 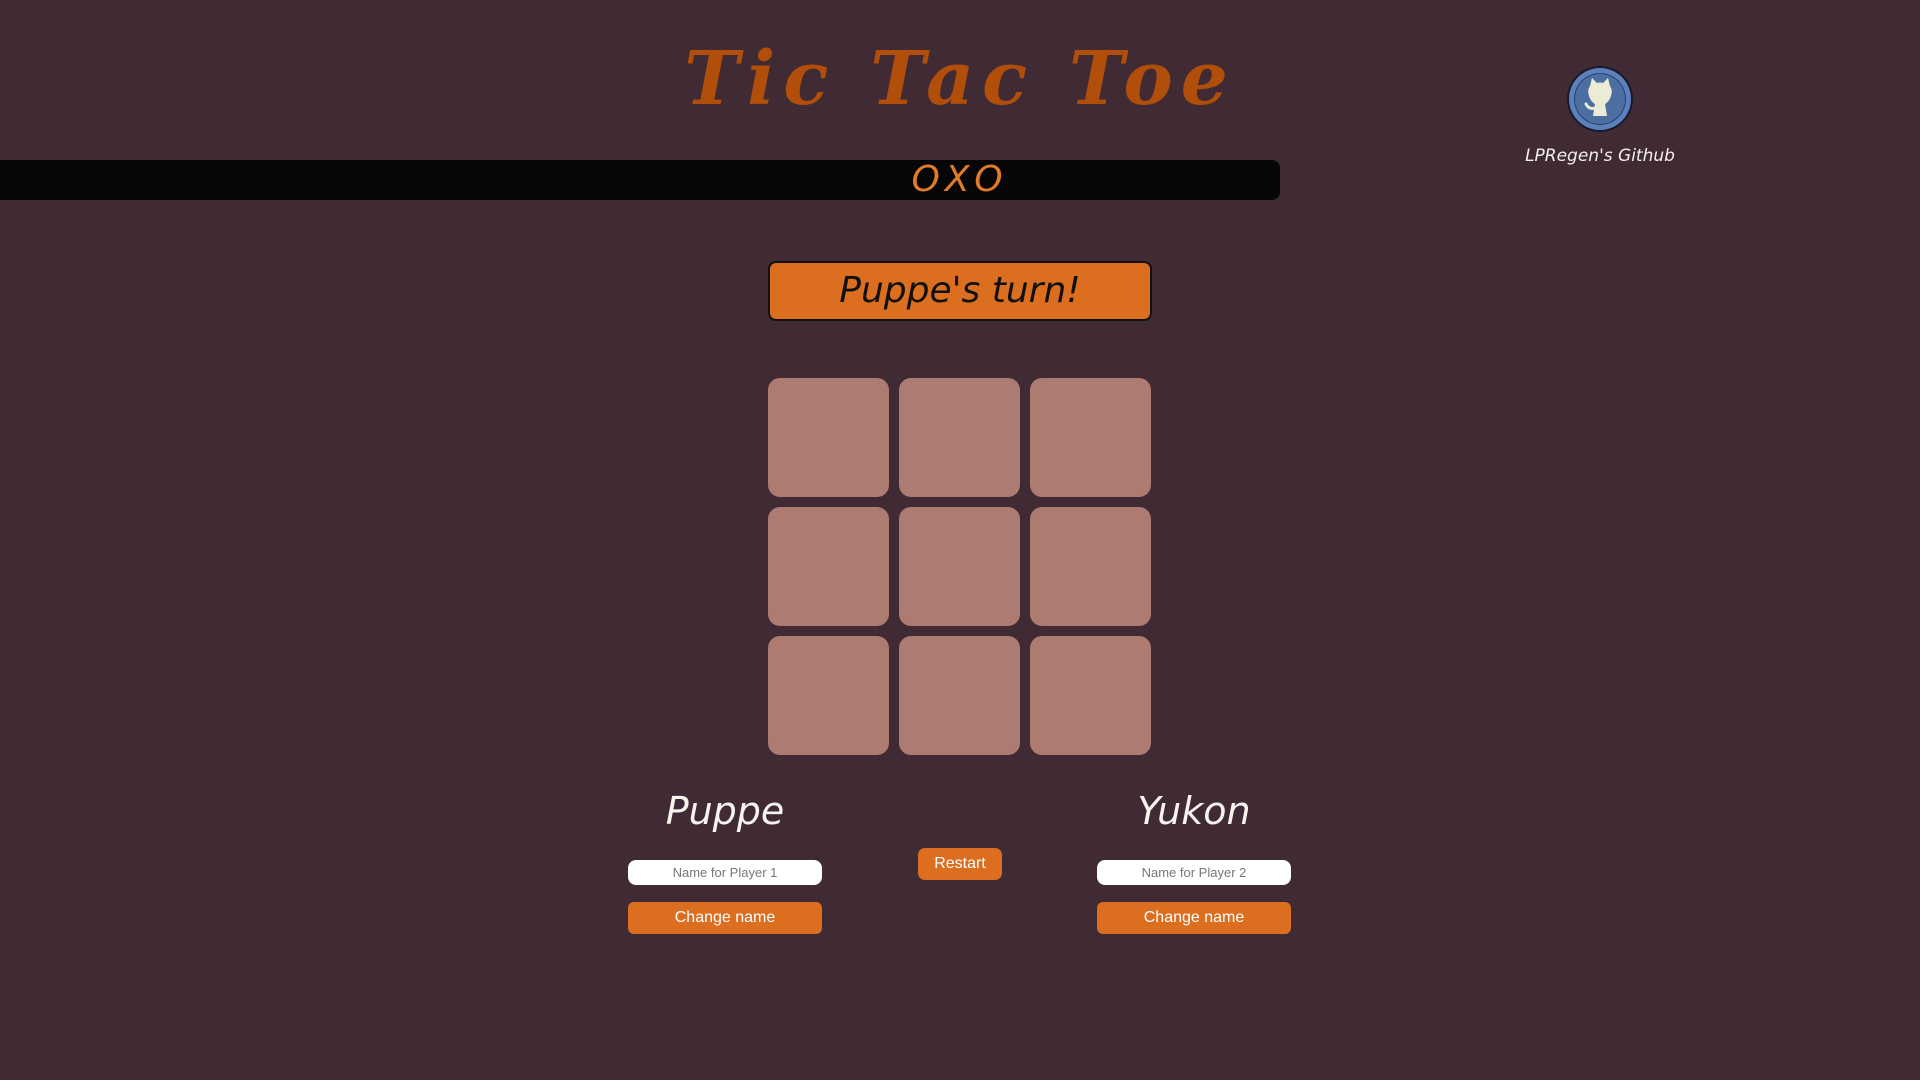 What do you see at coordinates (1600, 156) in the screenshot?
I see `github-label: LPRegen's Github` at bounding box center [1600, 156].